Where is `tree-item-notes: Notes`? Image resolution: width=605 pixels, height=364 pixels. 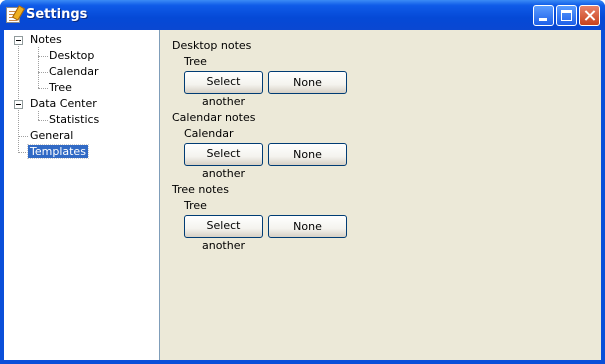 tree-item-notes: Notes is located at coordinates (46, 40).